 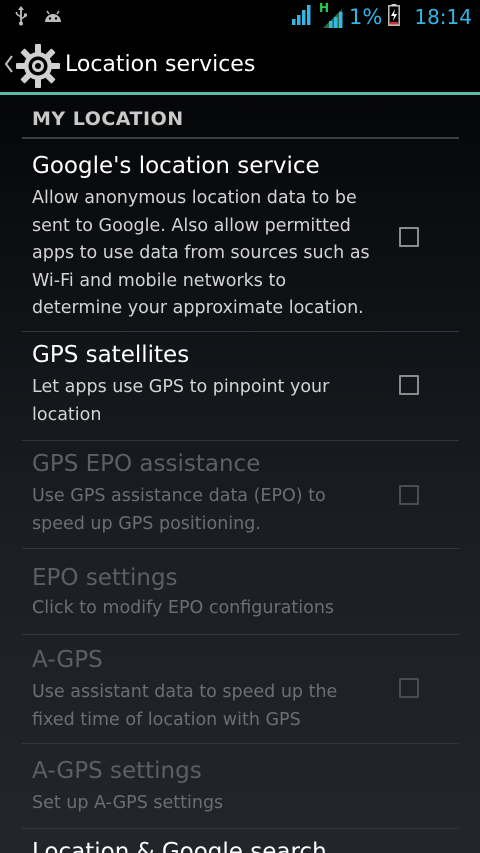 I want to click on chevron-left-icon, so click(x=9, y=66).